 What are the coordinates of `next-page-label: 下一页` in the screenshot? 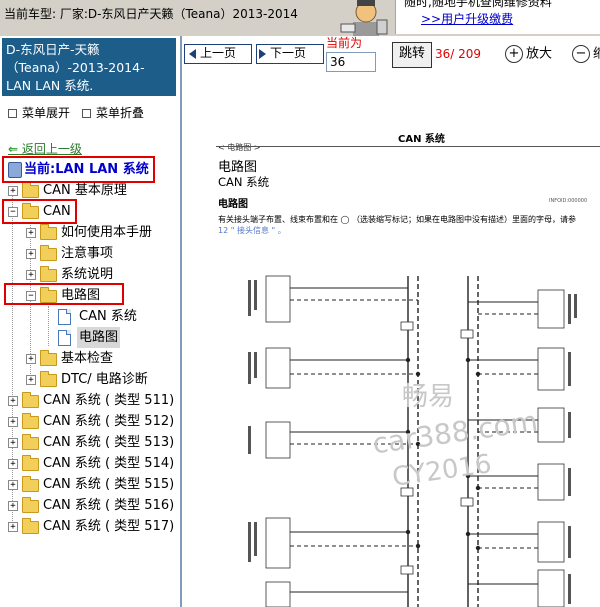 It's located at (288, 53).